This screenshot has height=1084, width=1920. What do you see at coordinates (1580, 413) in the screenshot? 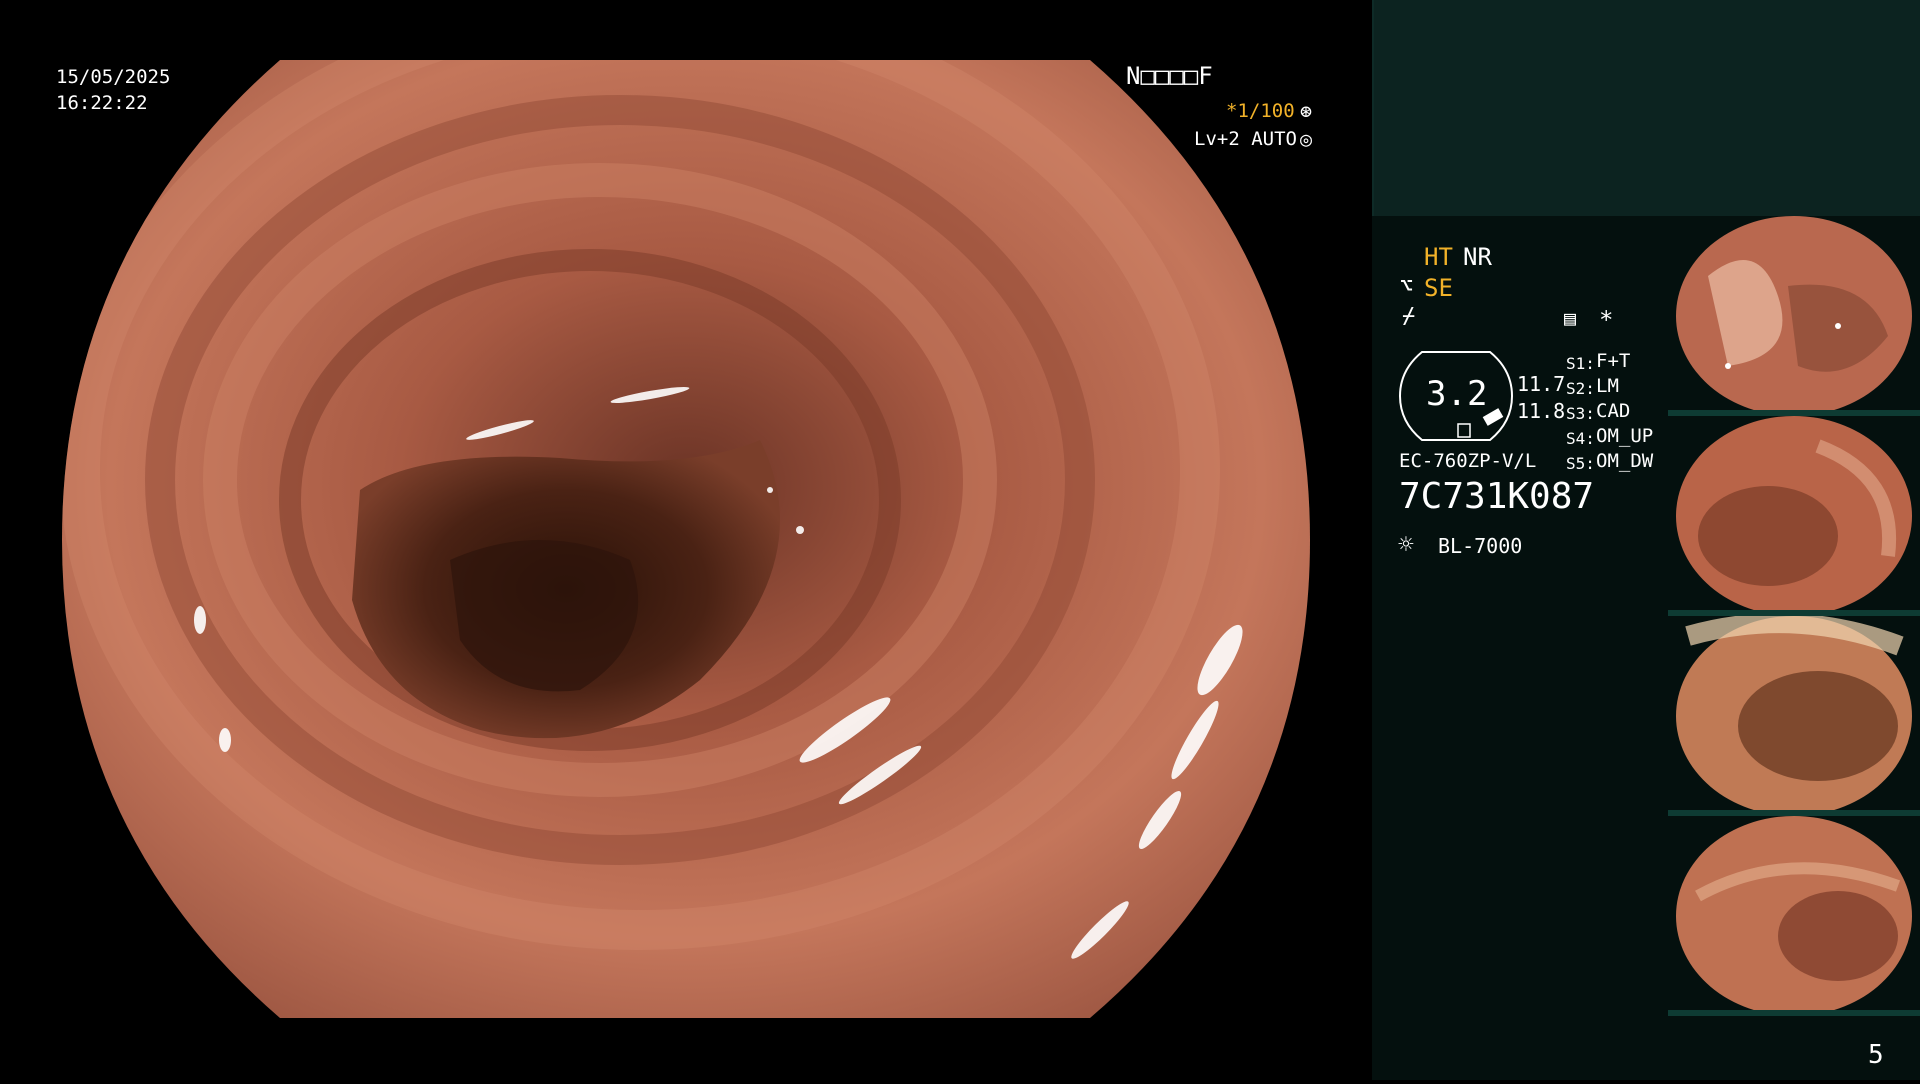
I see `switch-3-key: S3:` at bounding box center [1580, 413].